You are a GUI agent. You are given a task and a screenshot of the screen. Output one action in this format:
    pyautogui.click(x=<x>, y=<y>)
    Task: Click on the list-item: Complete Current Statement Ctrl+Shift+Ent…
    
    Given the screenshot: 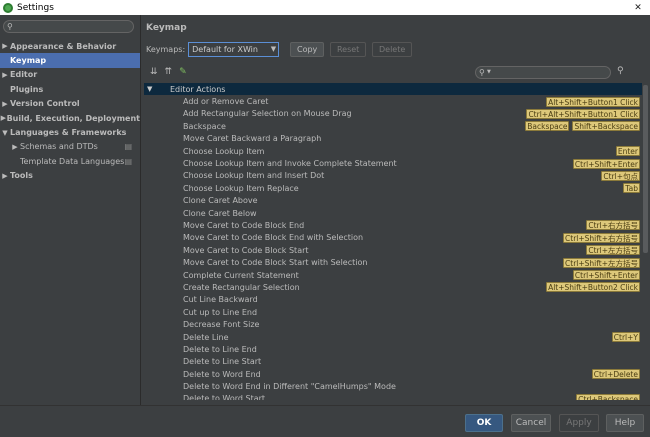 What is the action you would take?
    pyautogui.click(x=396, y=275)
    